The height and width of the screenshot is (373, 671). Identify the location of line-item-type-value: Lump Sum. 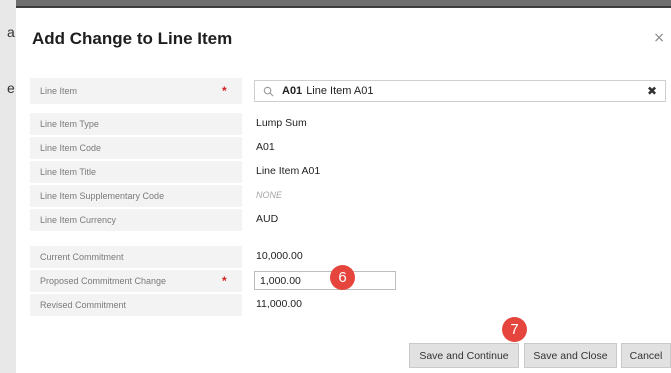
(281, 123).